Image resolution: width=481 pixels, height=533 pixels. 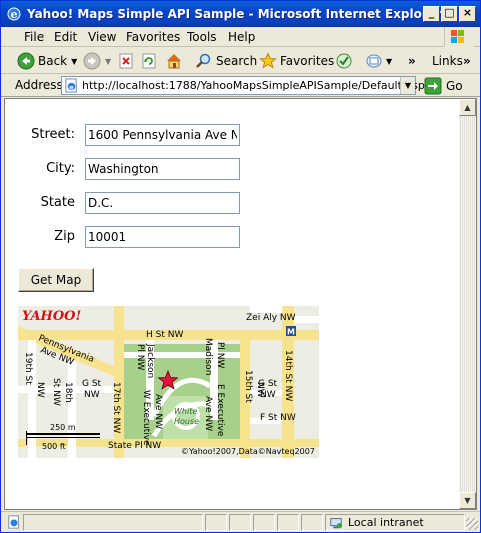 I want to click on page-icon: e, so click(x=71, y=85).